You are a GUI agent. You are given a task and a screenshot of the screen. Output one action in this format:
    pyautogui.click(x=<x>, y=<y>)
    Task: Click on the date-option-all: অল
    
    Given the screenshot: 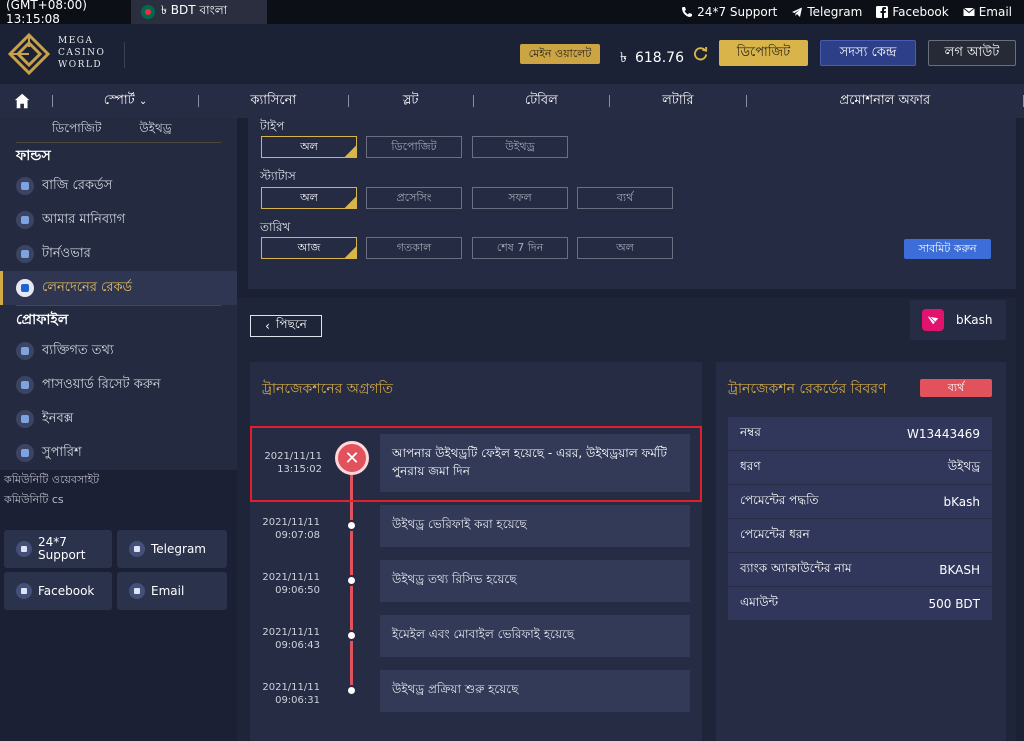 What is the action you would take?
    pyautogui.click(x=625, y=248)
    